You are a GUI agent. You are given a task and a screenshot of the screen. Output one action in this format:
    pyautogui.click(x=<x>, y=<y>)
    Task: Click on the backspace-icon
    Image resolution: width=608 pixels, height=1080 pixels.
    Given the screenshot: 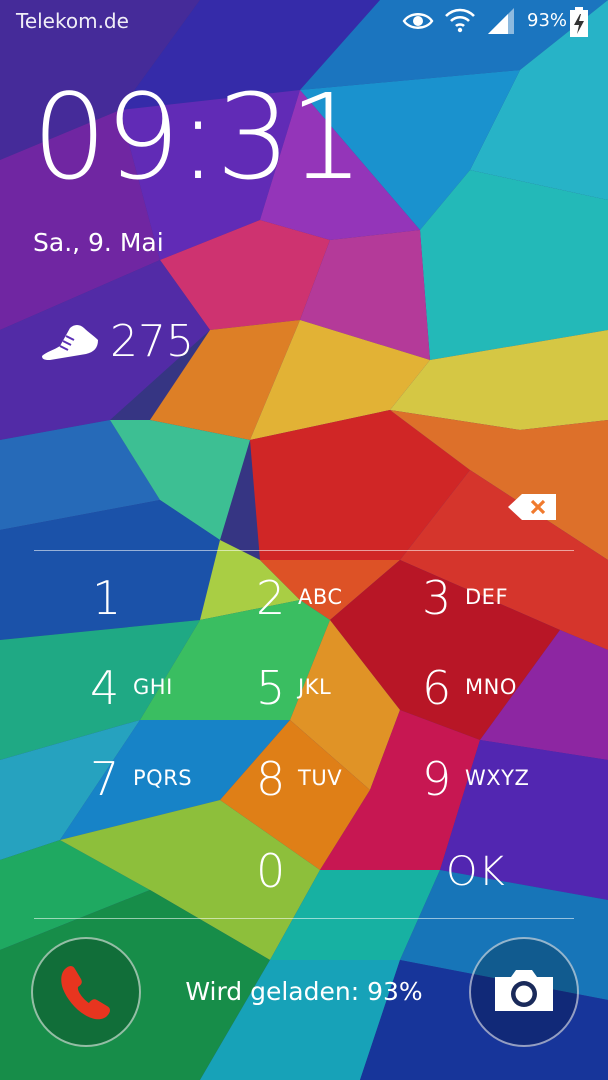 What is the action you would take?
    pyautogui.click(x=532, y=507)
    